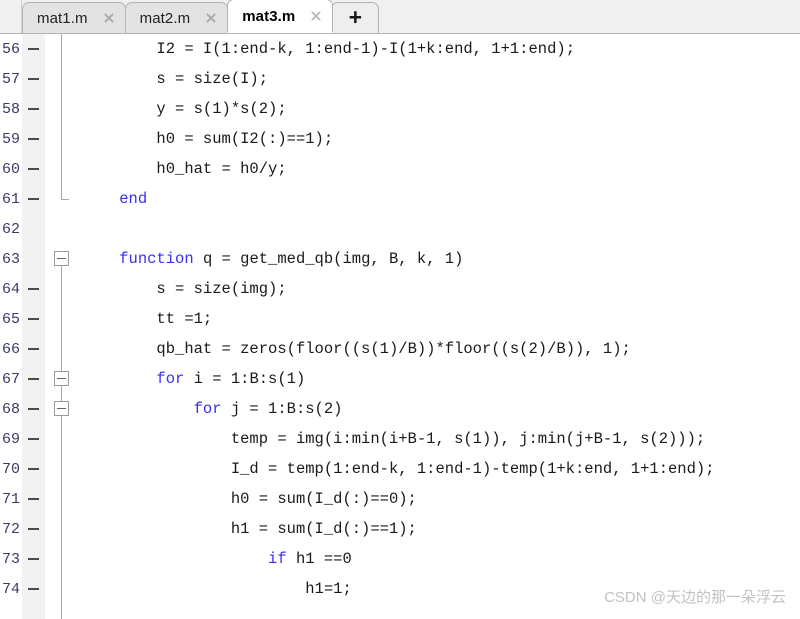 This screenshot has width=800, height=619. What do you see at coordinates (156, 259) in the screenshot?
I see `code-keyword: function` at bounding box center [156, 259].